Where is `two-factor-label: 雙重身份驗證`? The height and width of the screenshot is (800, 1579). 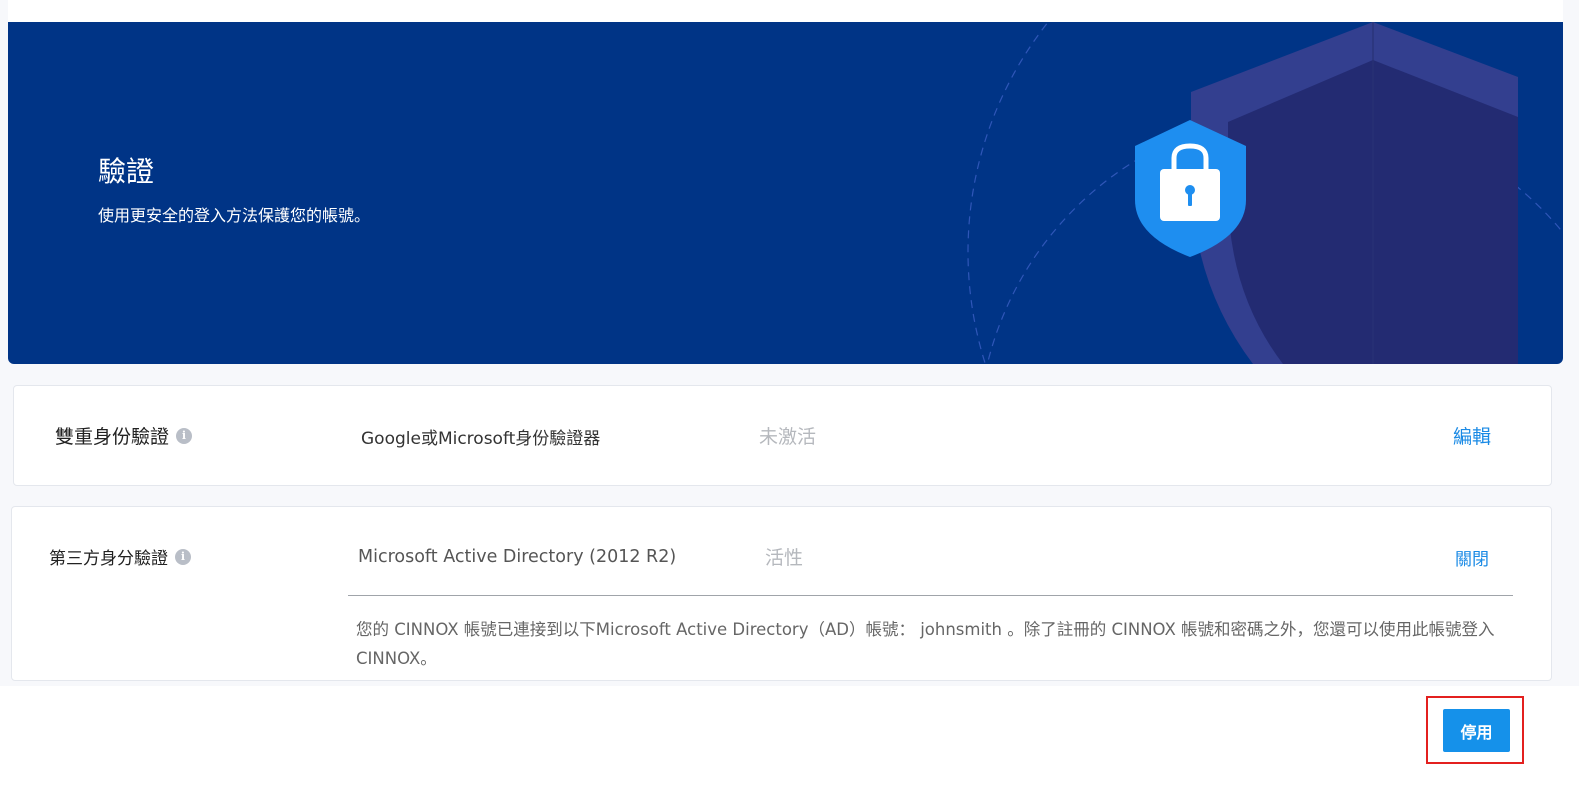 two-factor-label: 雙重身份驗證 is located at coordinates (112, 437).